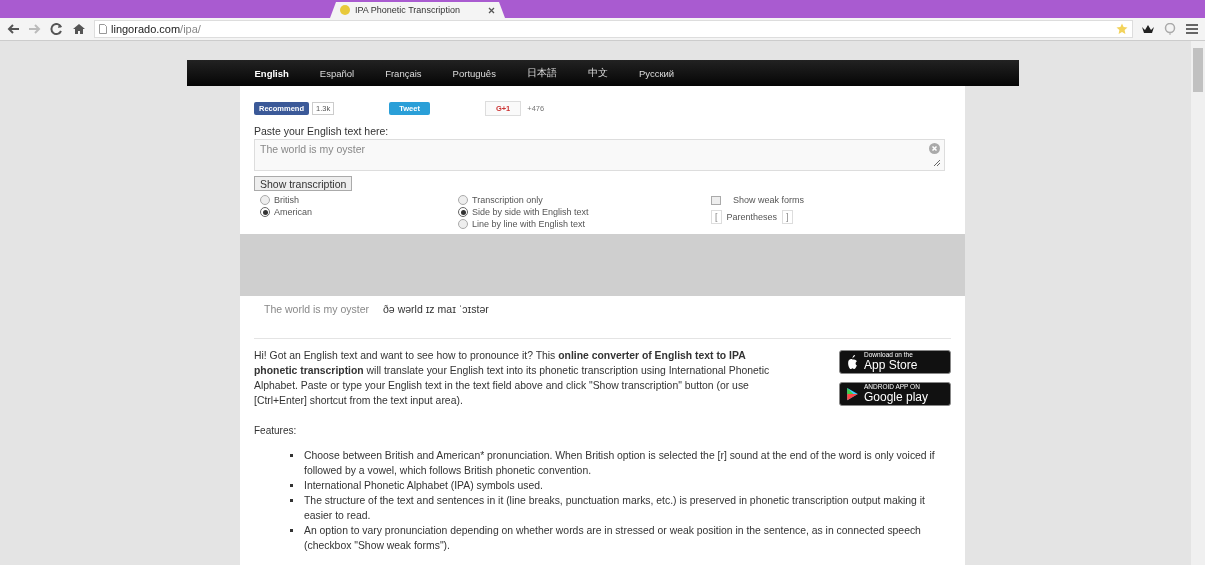 This screenshot has width=1205, height=565. What do you see at coordinates (656, 73) in the screenshot?
I see `language-link: Русский` at bounding box center [656, 73].